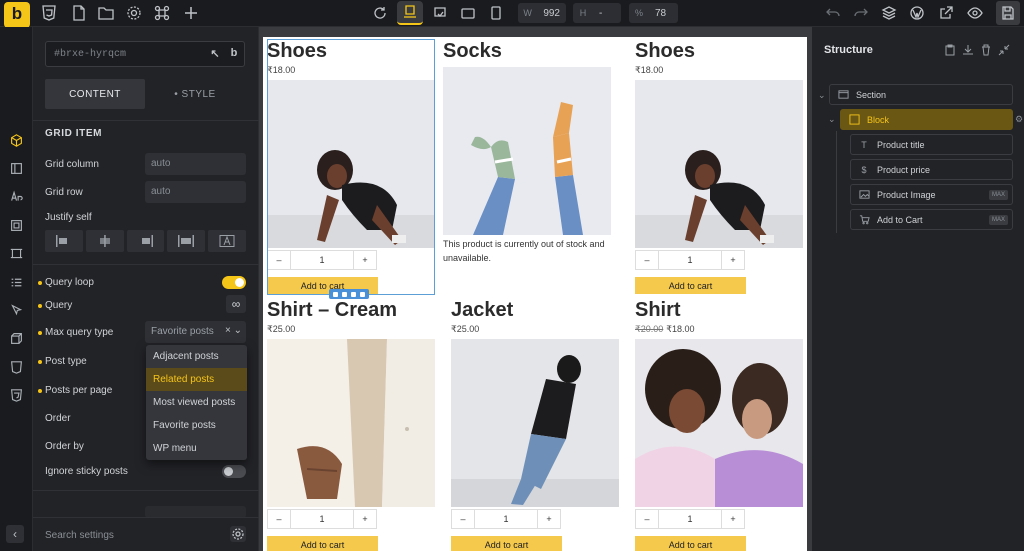 This screenshot has width=1024, height=551. What do you see at coordinates (233, 330) in the screenshot?
I see `clear-chevron-icon: × ⌄` at bounding box center [233, 330].